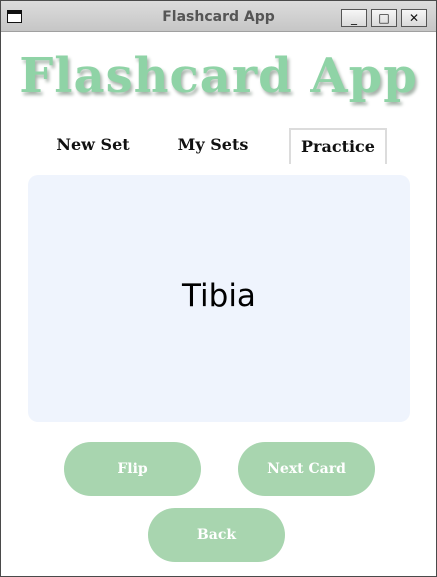 The image size is (437, 577). What do you see at coordinates (218, 76) in the screenshot?
I see `app-heading: Flashcard App` at bounding box center [218, 76].